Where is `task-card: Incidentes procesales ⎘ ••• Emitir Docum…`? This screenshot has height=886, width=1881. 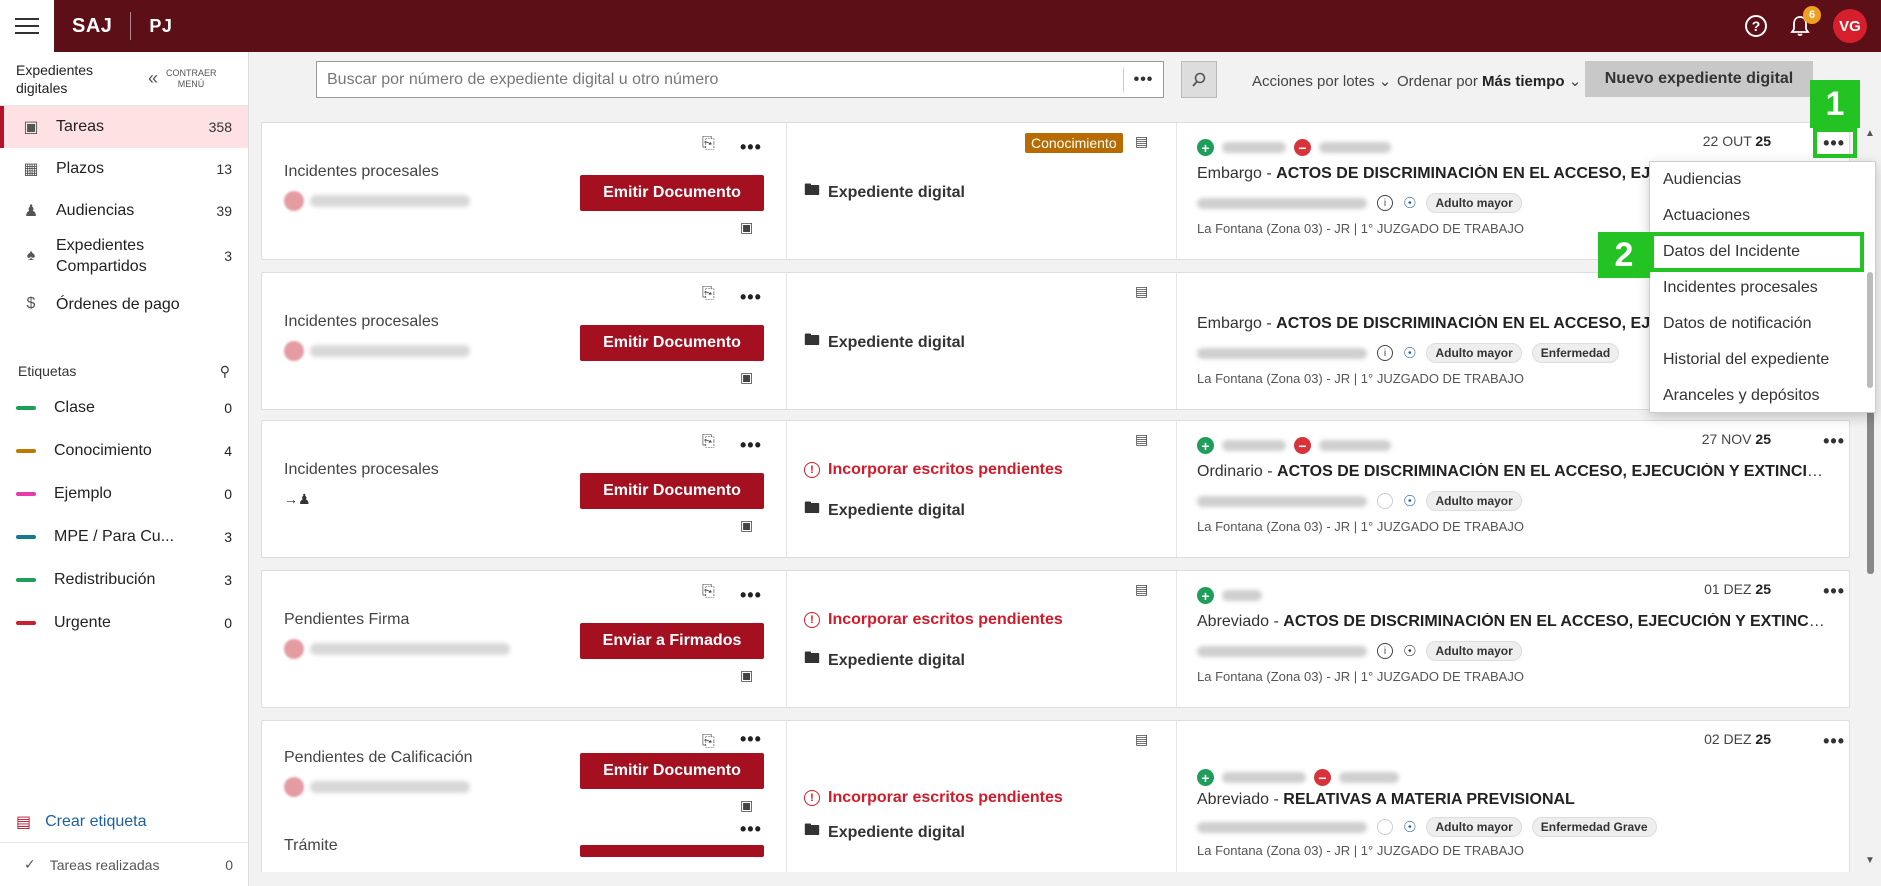
task-card: Incidentes procesales ⎘ ••• Emitir Docum… is located at coordinates (1055, 341).